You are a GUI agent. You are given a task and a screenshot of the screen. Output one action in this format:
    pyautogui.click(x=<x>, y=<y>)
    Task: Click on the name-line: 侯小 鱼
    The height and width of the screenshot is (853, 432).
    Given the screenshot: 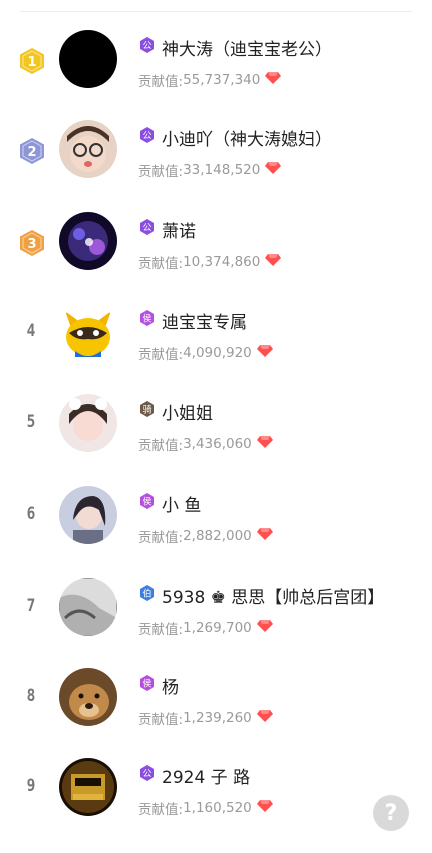 What is the action you would take?
    pyautogui.click(x=170, y=503)
    